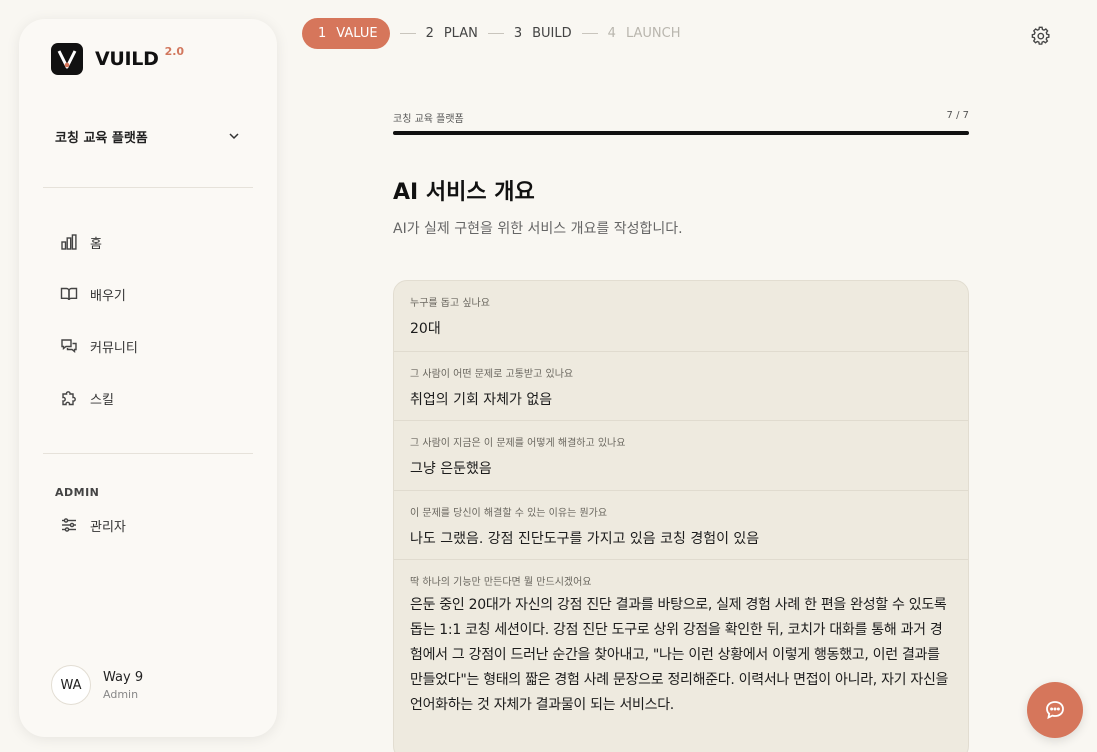 This screenshot has height=752, width=1097. What do you see at coordinates (585, 539) in the screenshot?
I see `qa-answer: 나도 그랬음. 강점 진단도구를 가지고 있음 코칭 경험이 있음` at bounding box center [585, 539].